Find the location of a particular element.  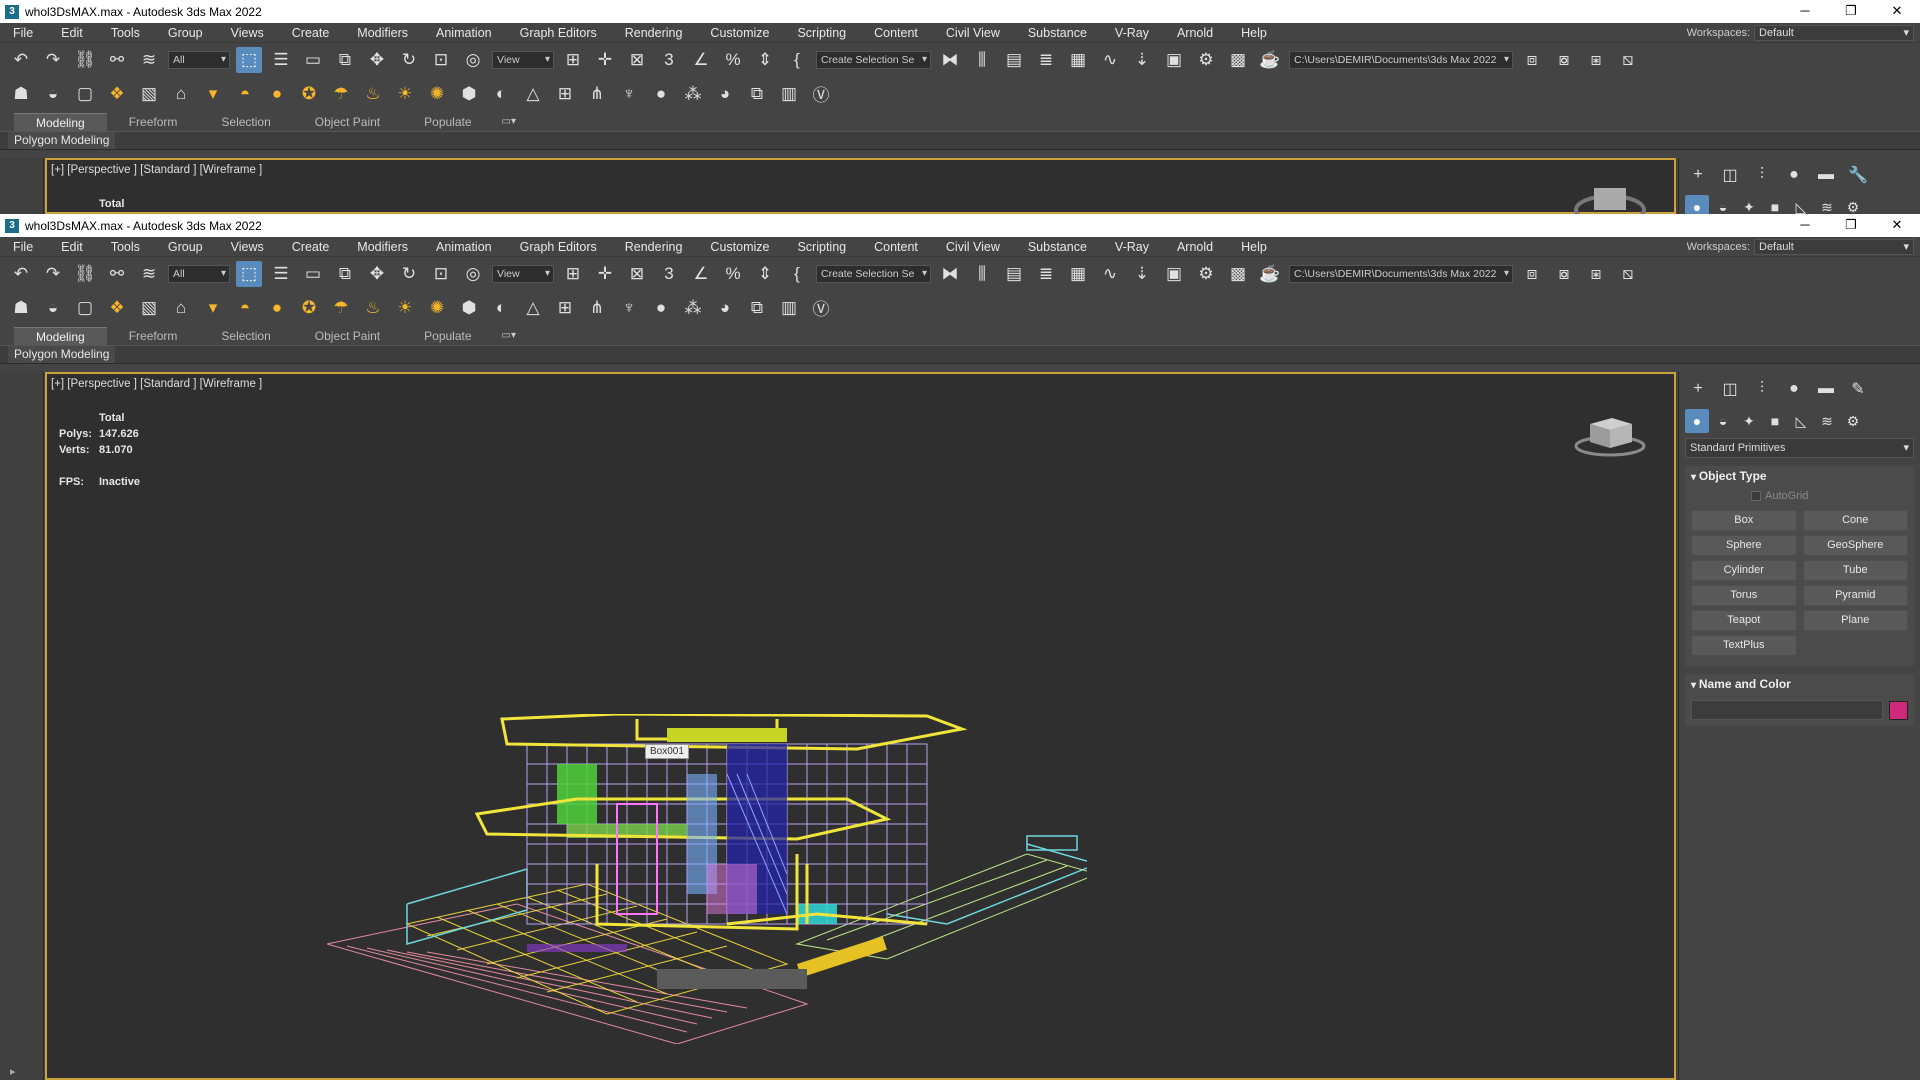

sphere-button: Sphere is located at coordinates (1744, 545).